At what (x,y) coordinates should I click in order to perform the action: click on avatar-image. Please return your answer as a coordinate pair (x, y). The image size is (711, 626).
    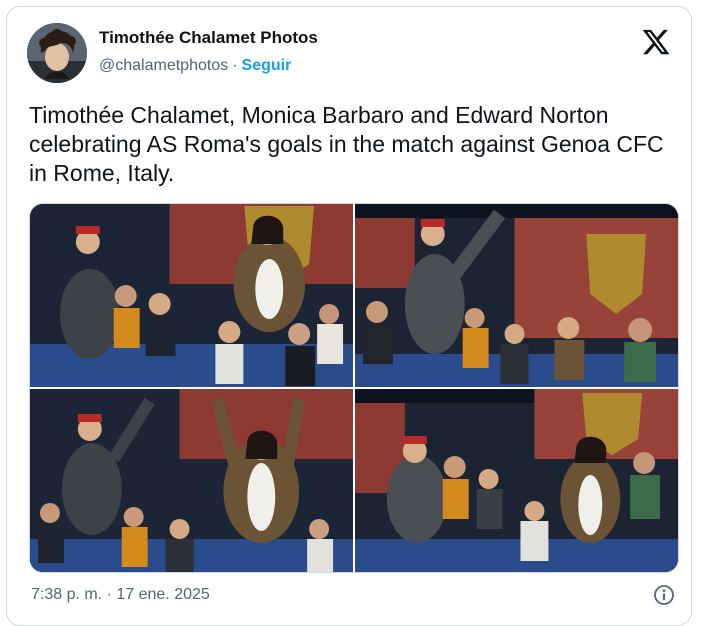
    Looking at the image, I should click on (57, 53).